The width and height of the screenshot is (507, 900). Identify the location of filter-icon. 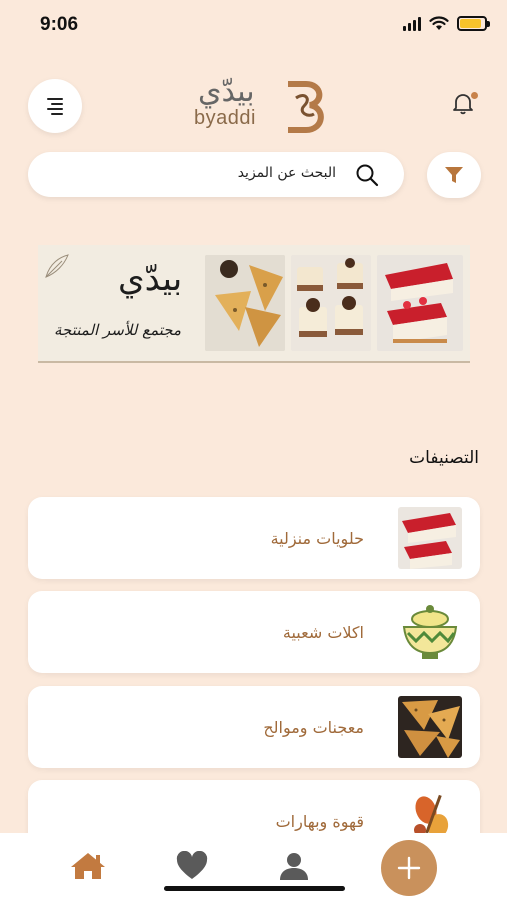
(454, 175).